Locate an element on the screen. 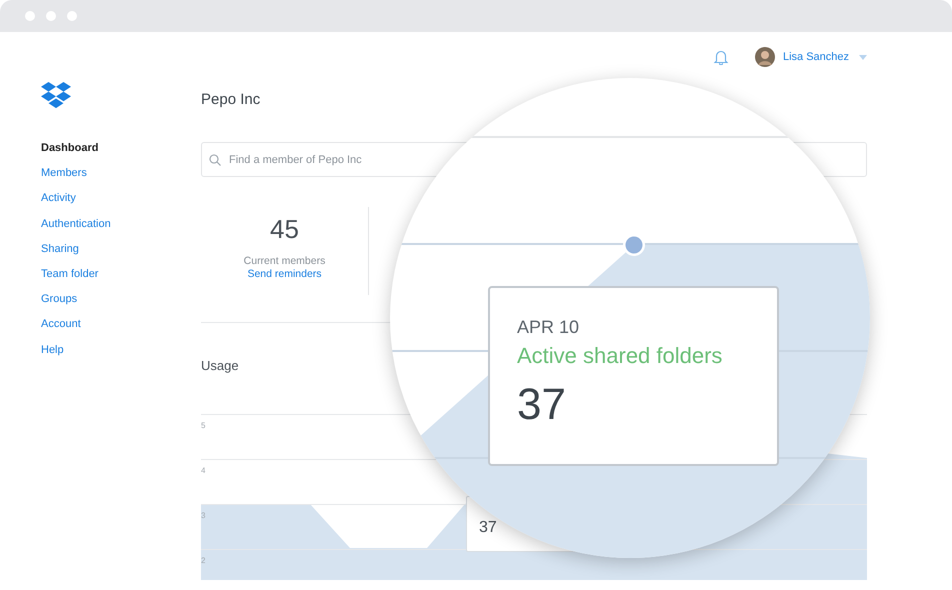 This screenshot has width=952, height=590. search-icon is located at coordinates (215, 160).